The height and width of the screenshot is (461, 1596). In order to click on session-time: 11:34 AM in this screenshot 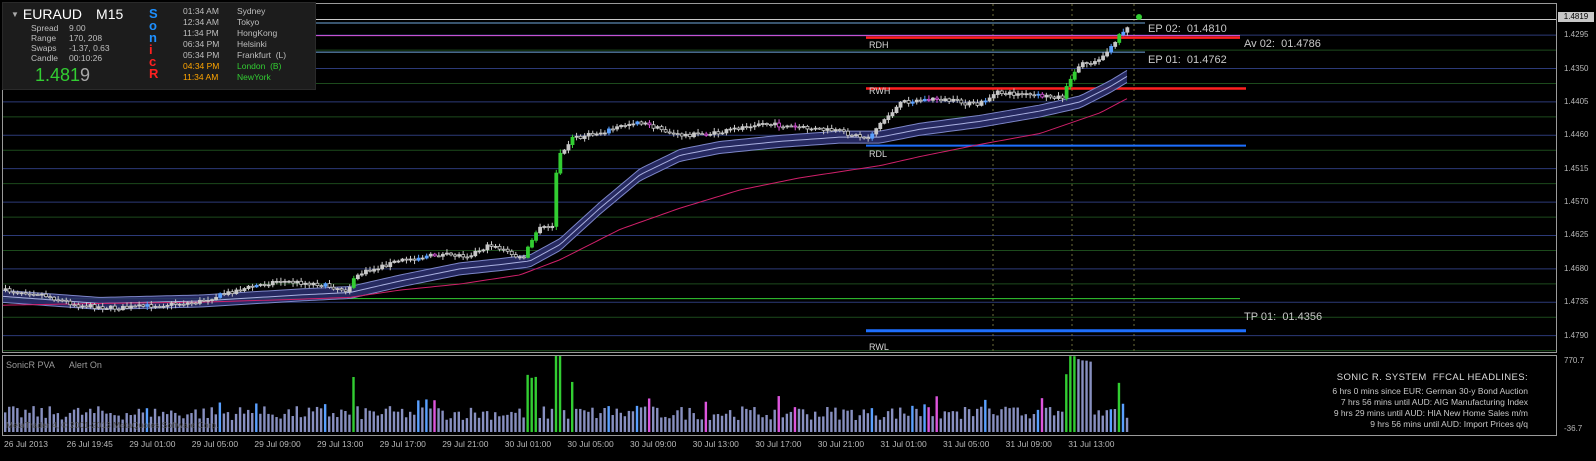, I will do `click(201, 77)`.